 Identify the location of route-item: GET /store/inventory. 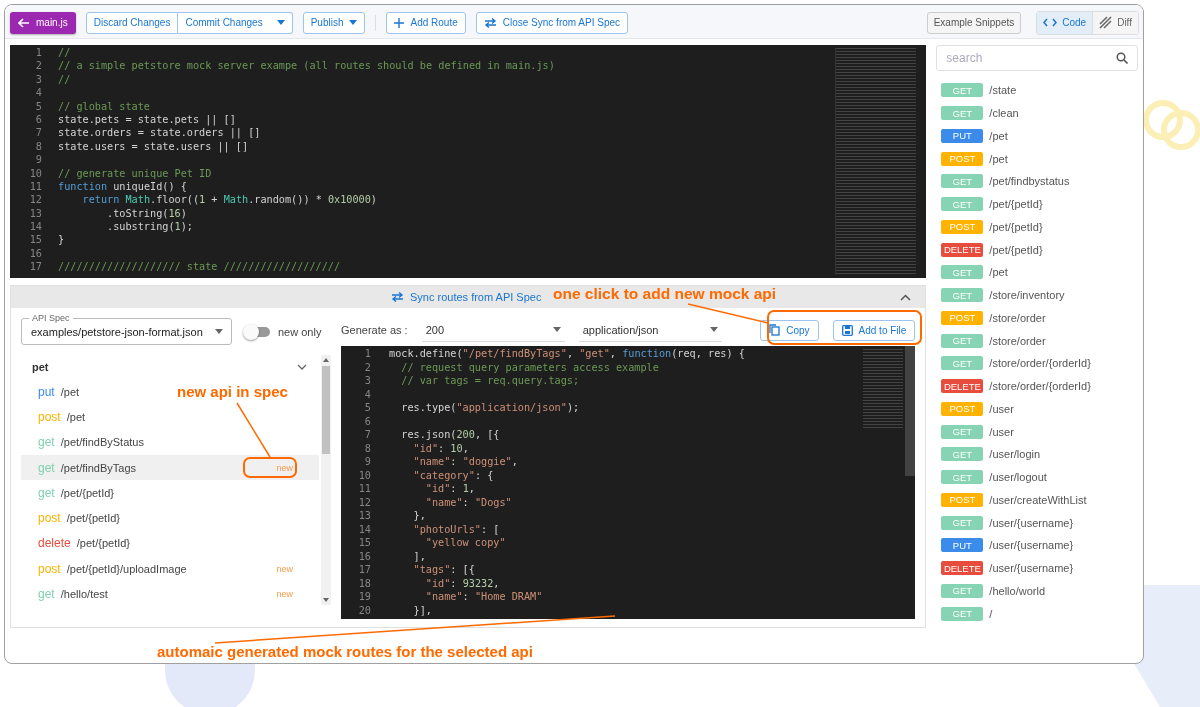
(1039, 295).